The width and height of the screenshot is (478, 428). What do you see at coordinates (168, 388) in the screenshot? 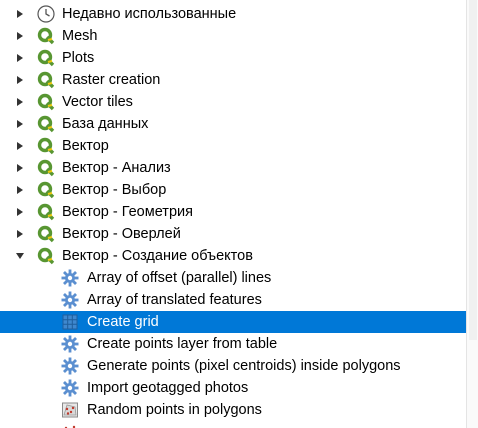
I see `tree-item-label: Import geotagged photos` at bounding box center [168, 388].